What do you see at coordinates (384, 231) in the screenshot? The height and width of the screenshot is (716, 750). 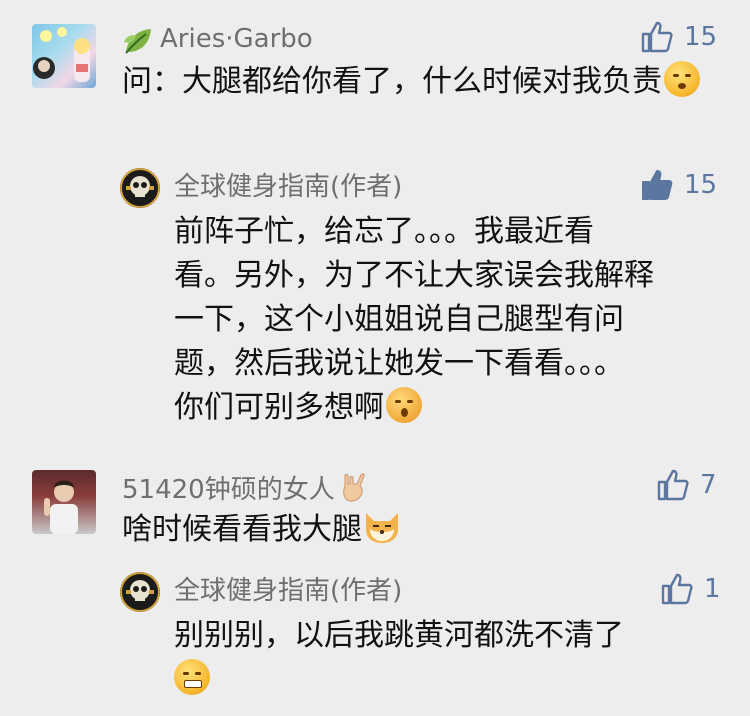 I see `reply-line: 前阵子忙，给忘了。。。我最近看` at bounding box center [384, 231].